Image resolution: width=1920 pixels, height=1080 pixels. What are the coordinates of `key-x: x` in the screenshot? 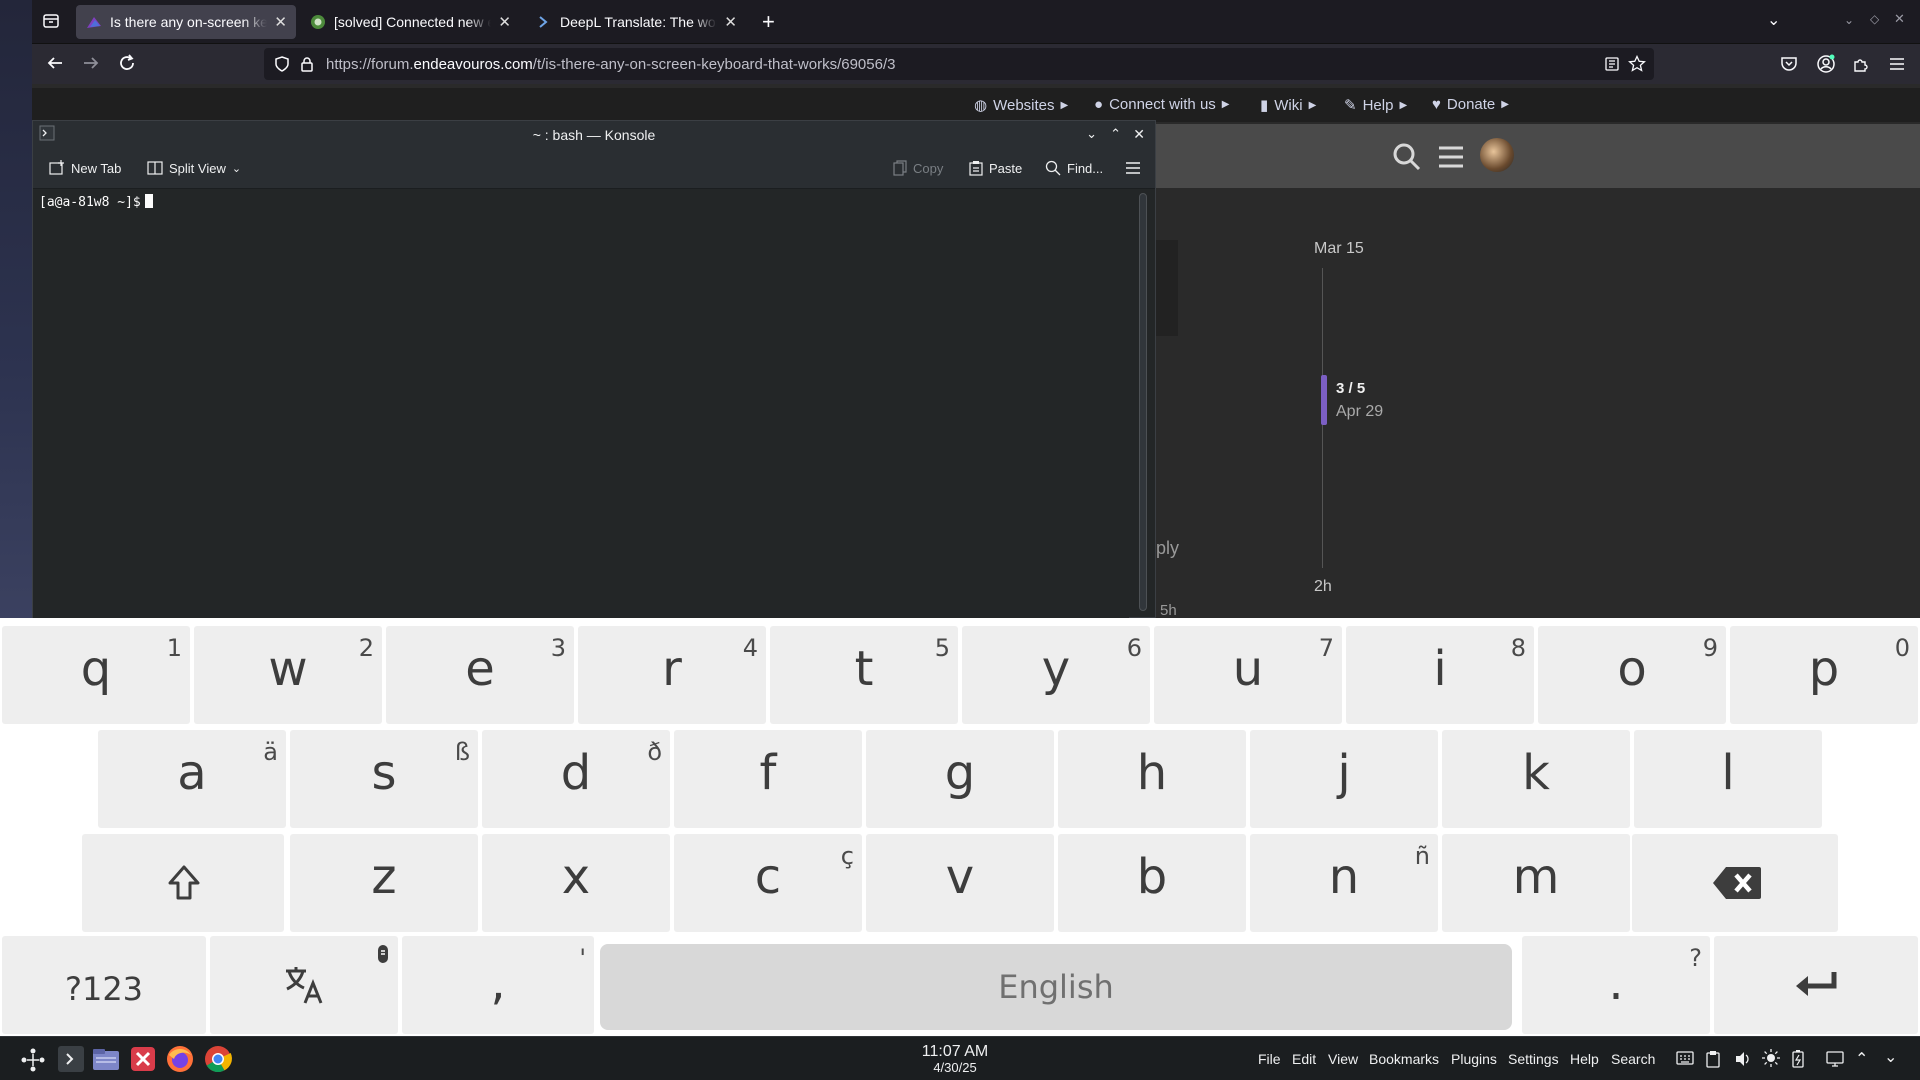 It's located at (576, 883).